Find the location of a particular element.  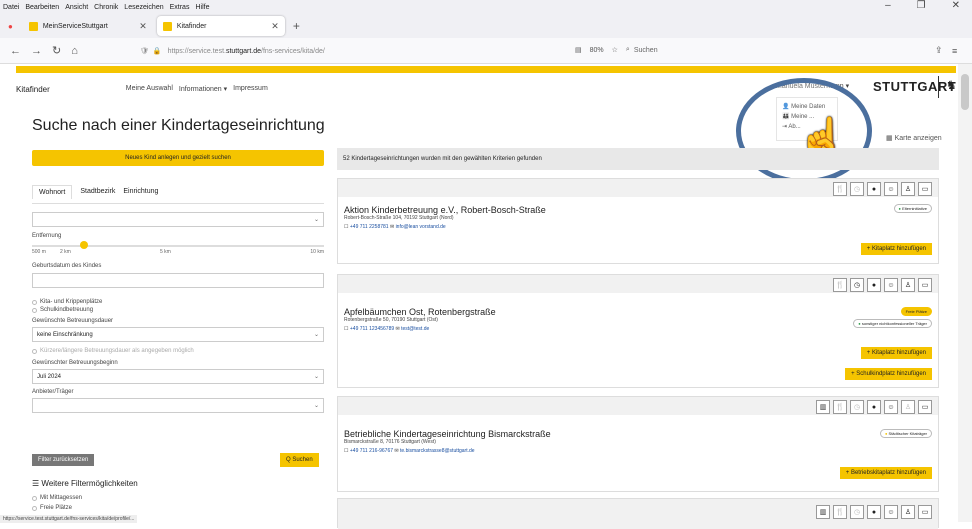

tab-stadtbezirk: Stadtbezirk is located at coordinates (97, 193).